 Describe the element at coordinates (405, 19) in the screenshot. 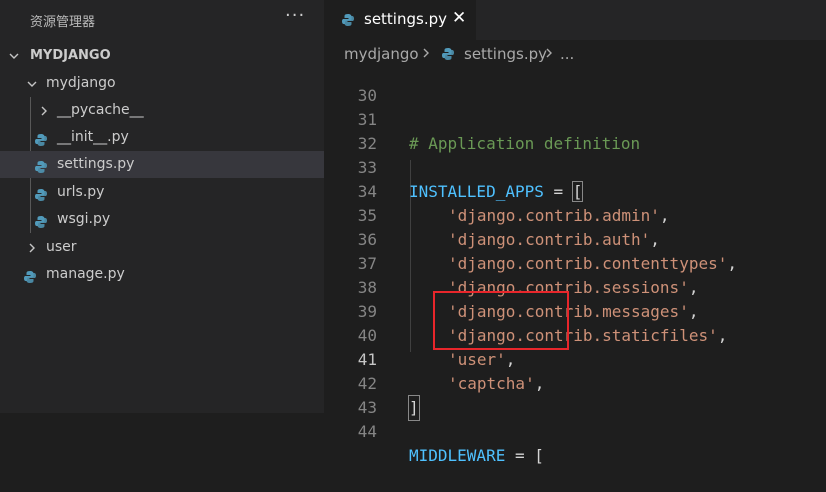

I see `tab-label: settings.py` at that location.